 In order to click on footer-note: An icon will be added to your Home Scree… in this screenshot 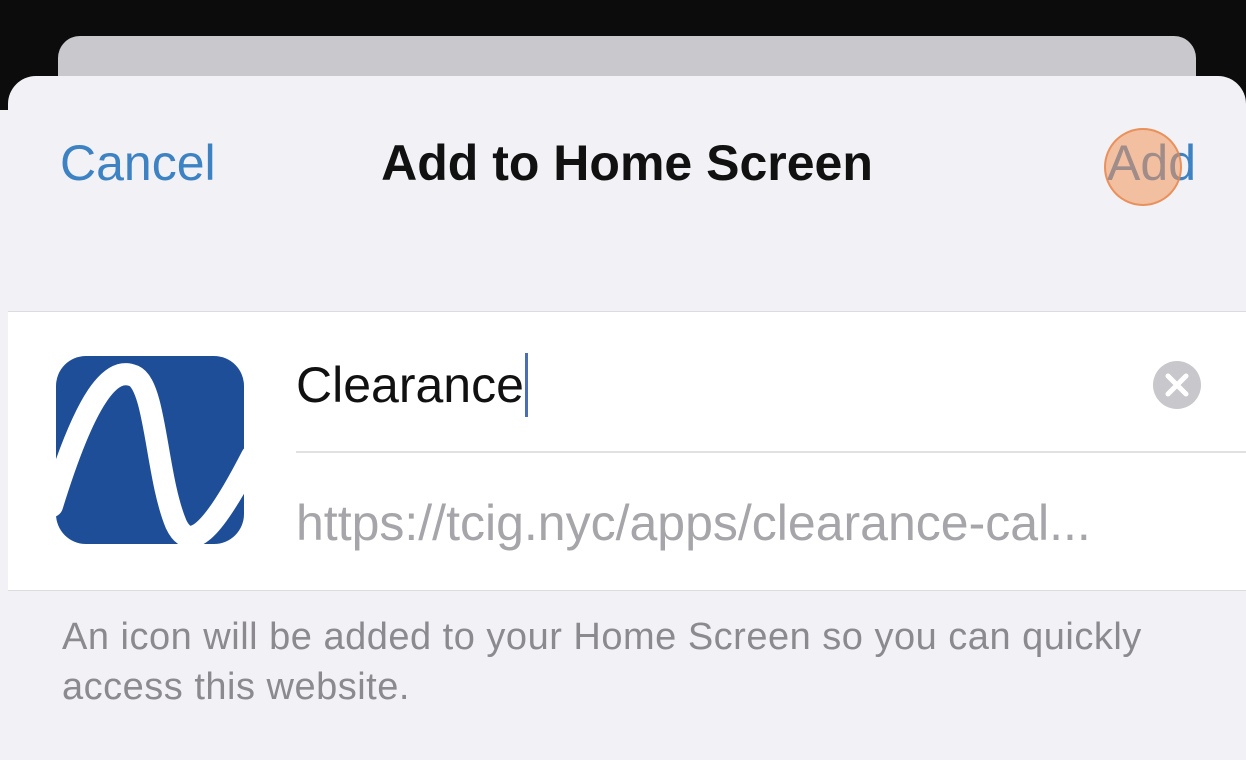, I will do `click(602, 662)`.